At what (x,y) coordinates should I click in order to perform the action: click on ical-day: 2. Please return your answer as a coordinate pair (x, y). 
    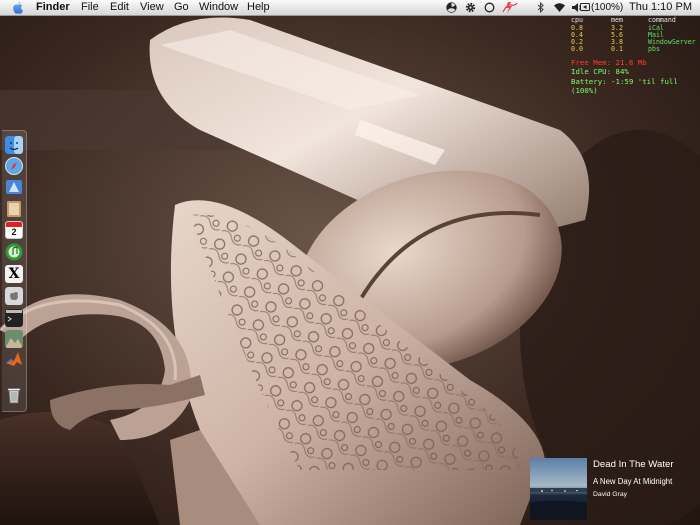
    Looking at the image, I should click on (14, 232).